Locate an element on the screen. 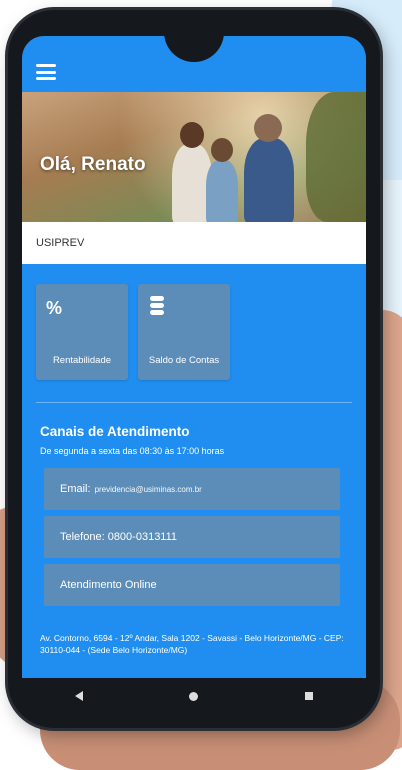 The width and height of the screenshot is (402, 770). hamburger-menu-icon is located at coordinates (46, 72).